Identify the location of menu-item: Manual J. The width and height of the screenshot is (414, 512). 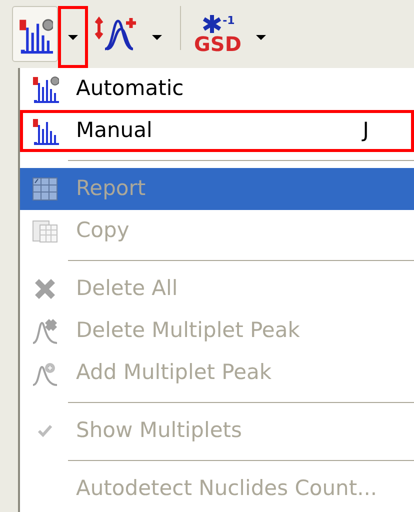
(217, 131).